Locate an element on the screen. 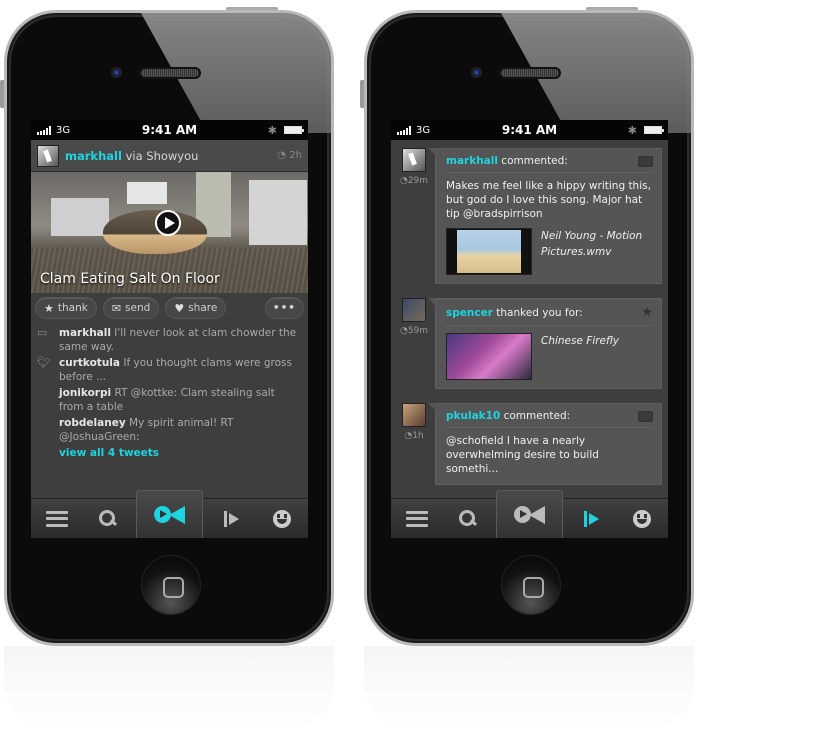 This screenshot has height=732, width=836. comment-icon: ▭ is located at coordinates (42, 332).